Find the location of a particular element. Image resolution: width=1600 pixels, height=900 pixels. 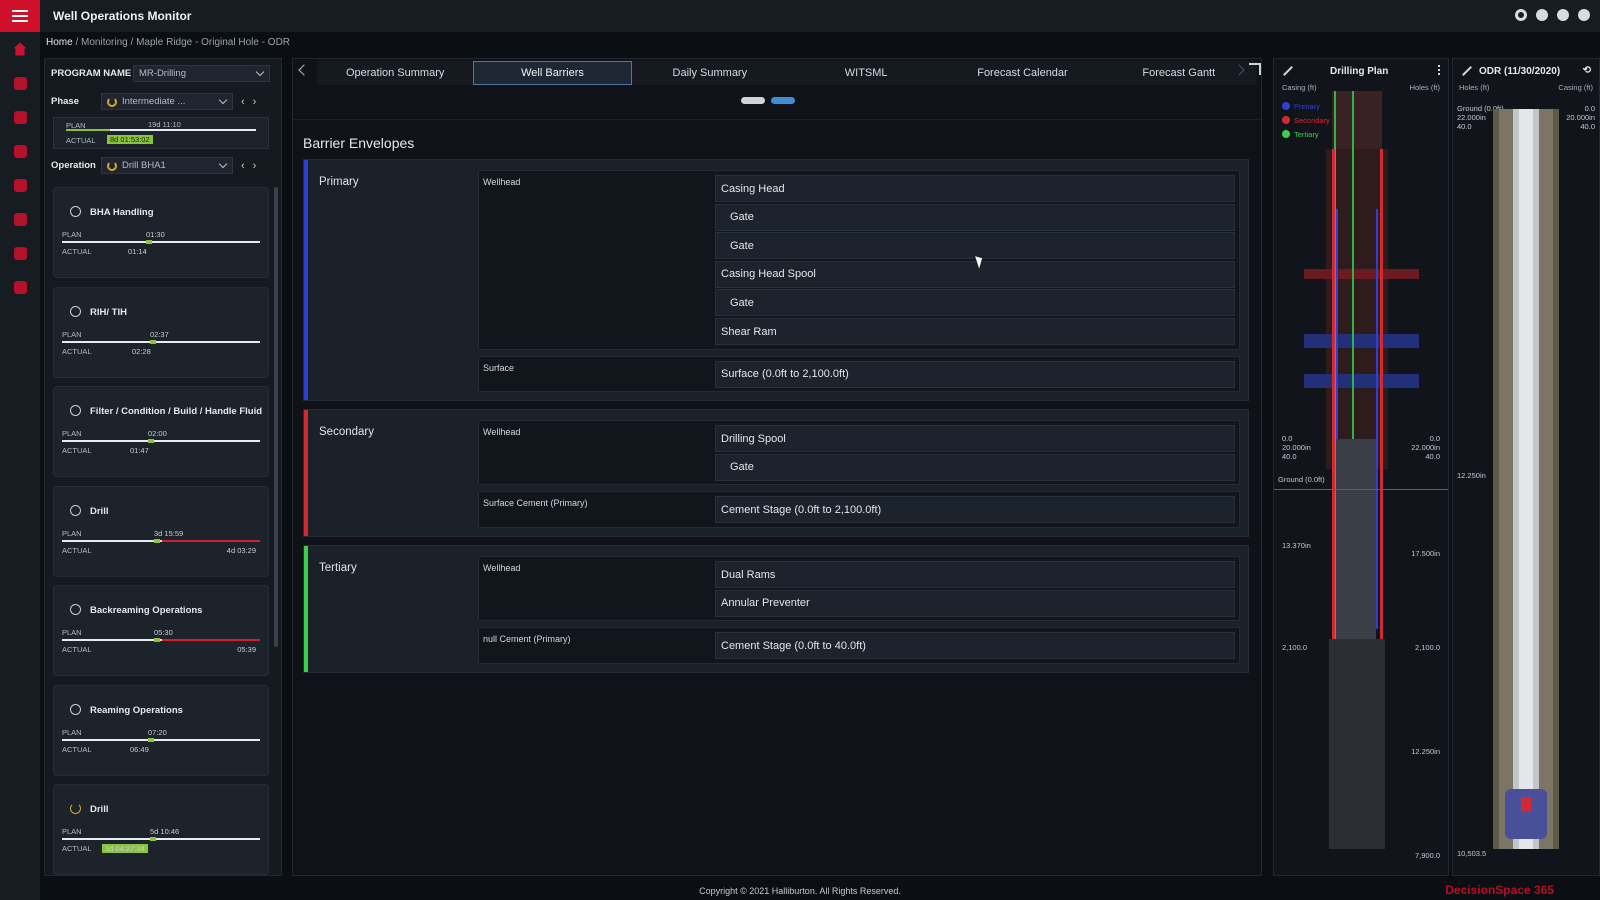

operation-label: Operation is located at coordinates (73, 165).